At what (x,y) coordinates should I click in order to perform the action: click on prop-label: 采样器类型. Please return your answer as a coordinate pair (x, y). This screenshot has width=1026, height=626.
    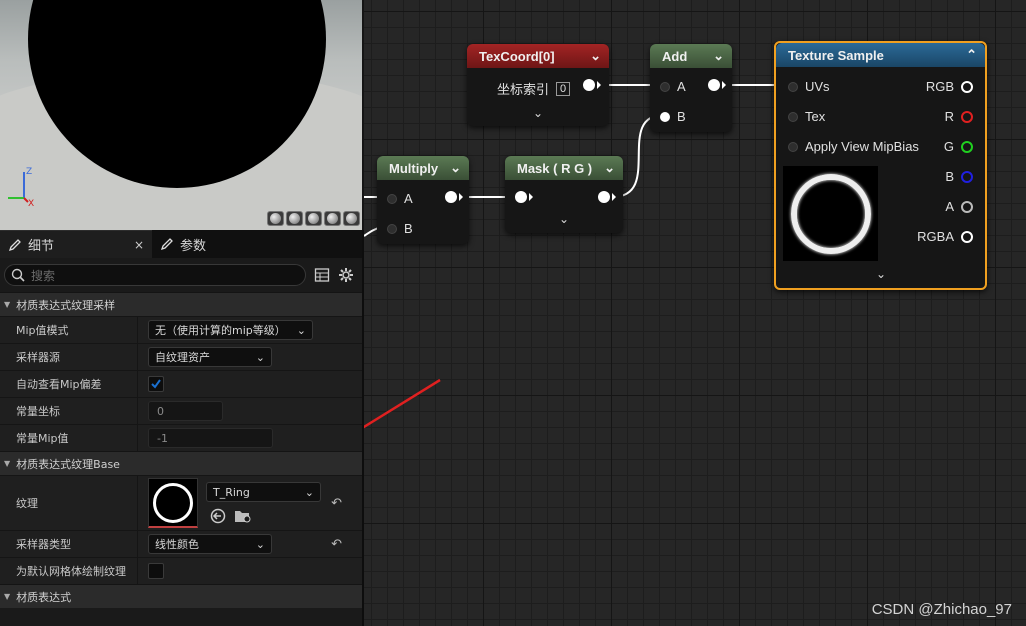
    Looking at the image, I should click on (43, 544).